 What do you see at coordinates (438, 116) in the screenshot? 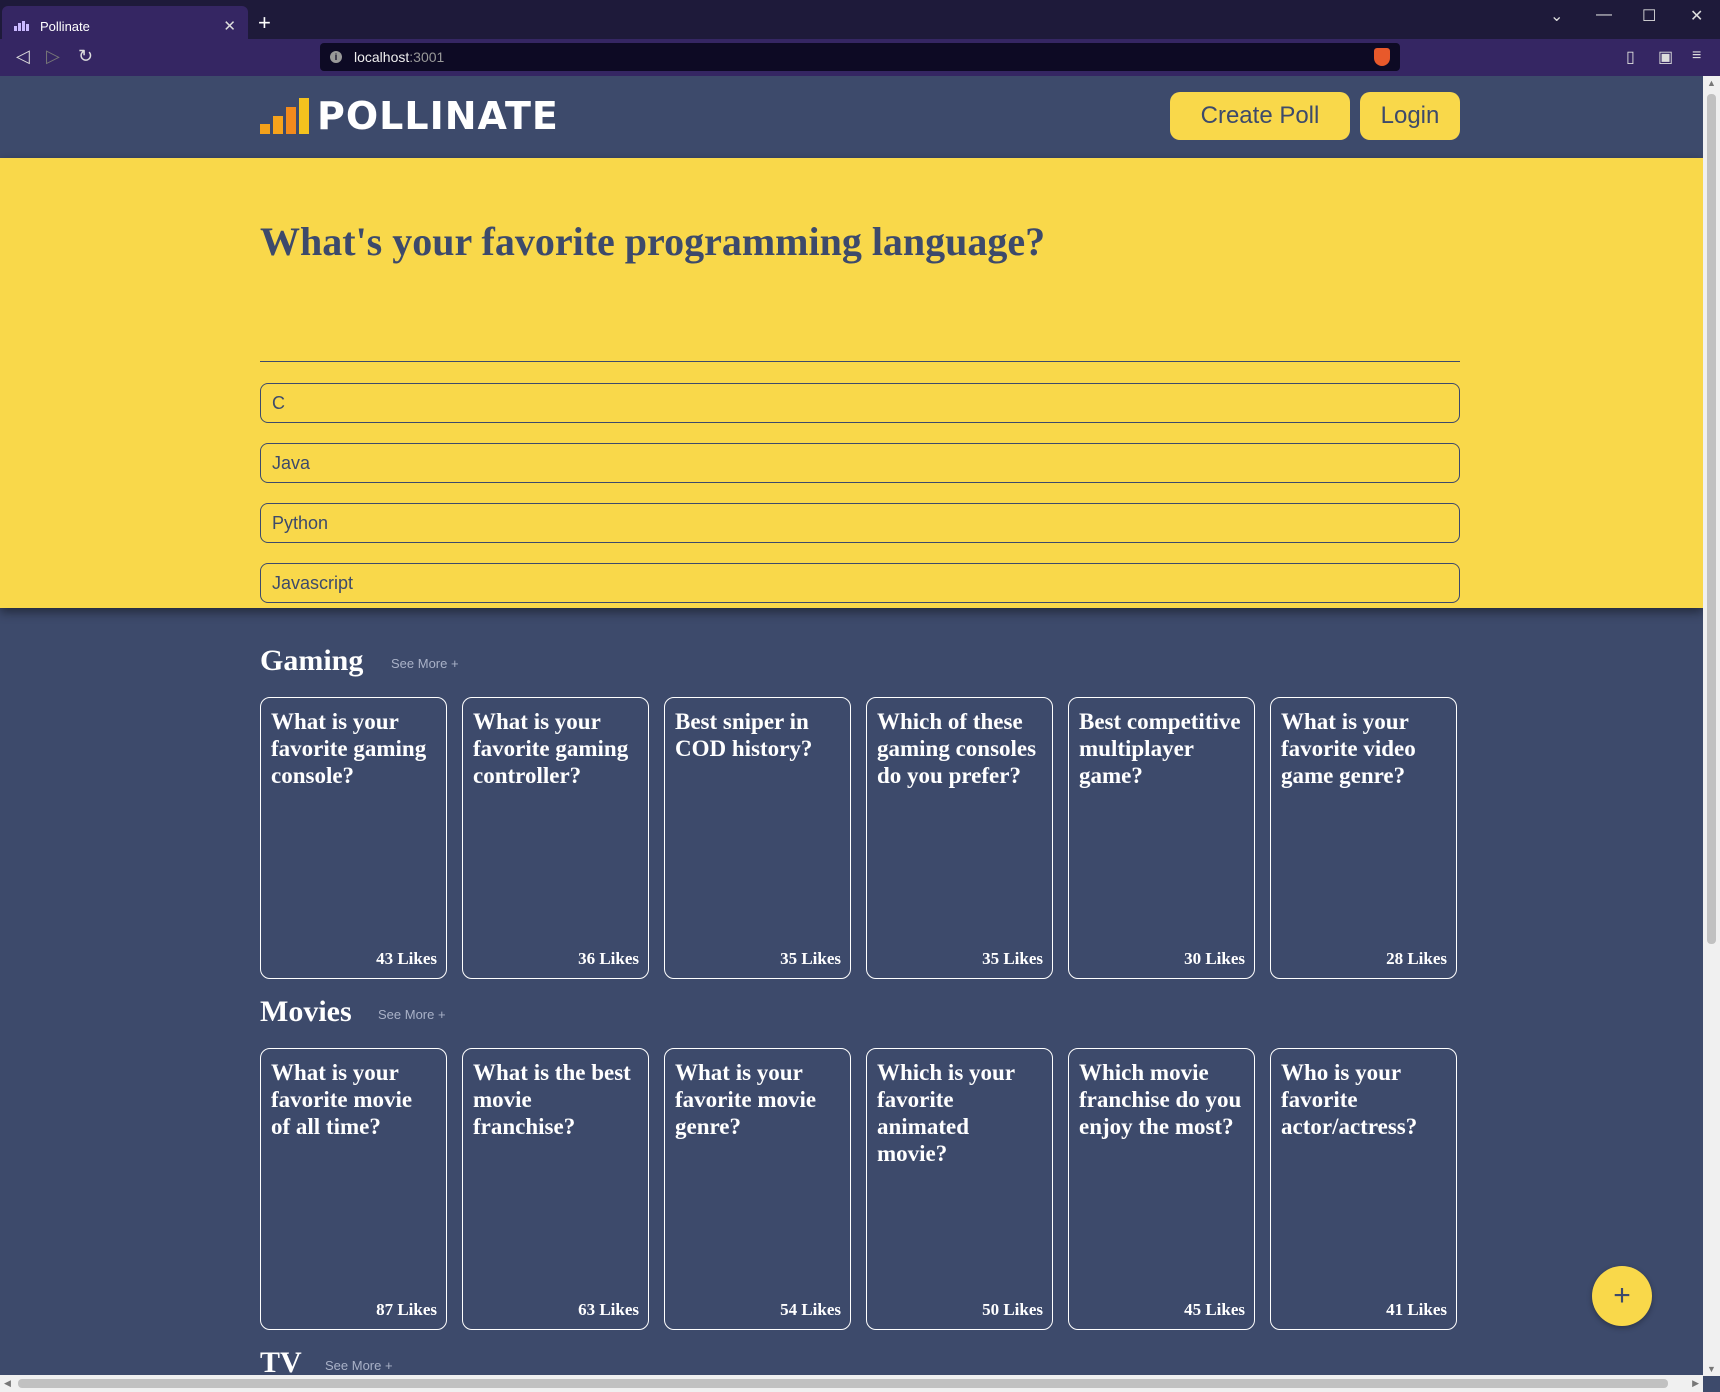
I see `logo-text: POLLINATE` at bounding box center [438, 116].